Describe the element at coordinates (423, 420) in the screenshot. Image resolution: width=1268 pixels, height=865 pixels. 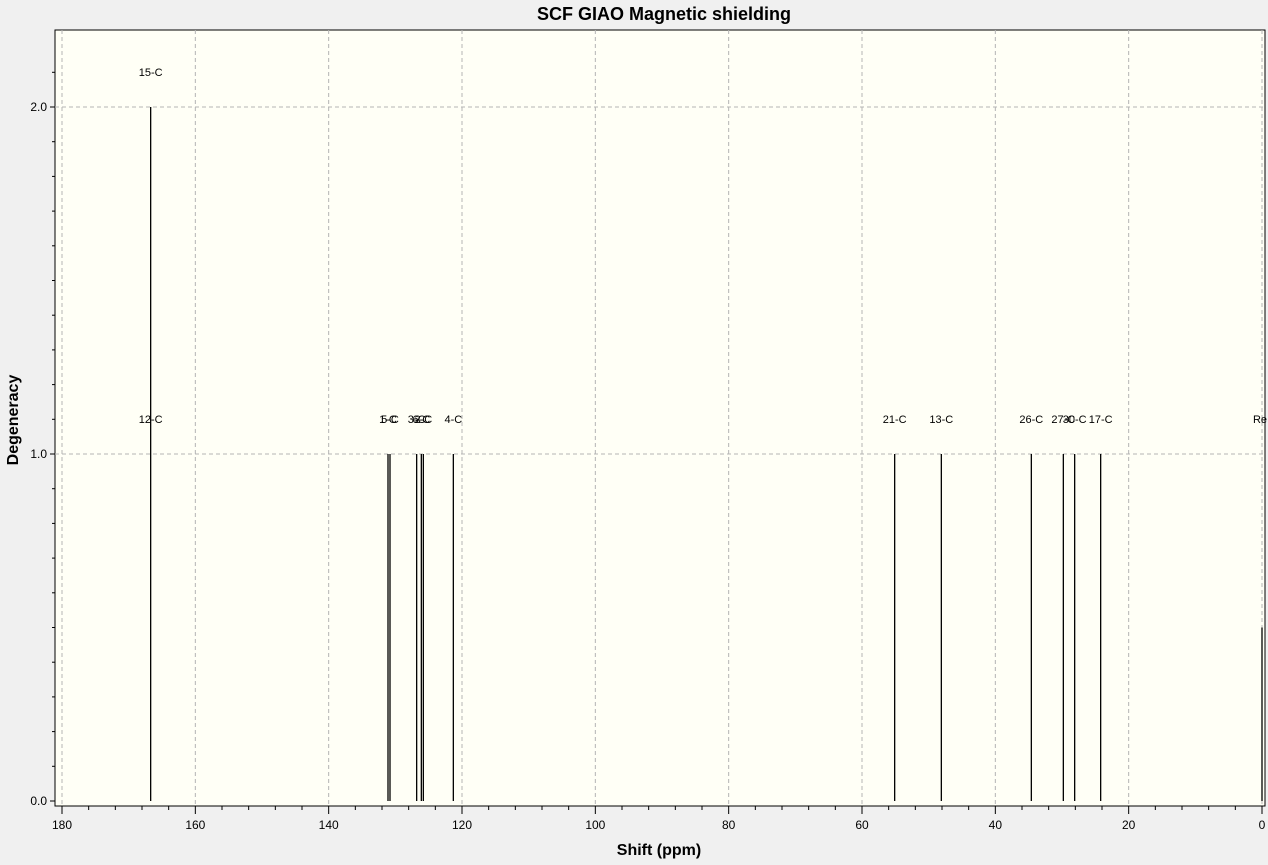
I see `peak-label: 2-C` at that location.